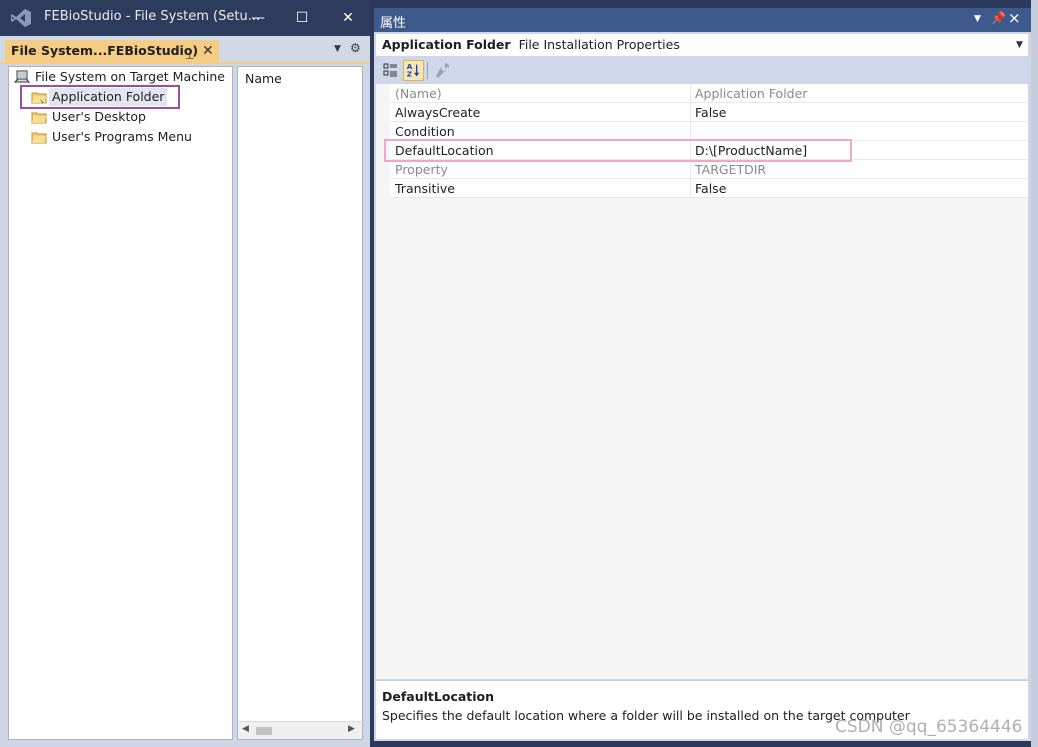 Image resolution: width=1038 pixels, height=747 pixels. What do you see at coordinates (258, 18) in the screenshot?
I see `minimize-button: —` at bounding box center [258, 18].